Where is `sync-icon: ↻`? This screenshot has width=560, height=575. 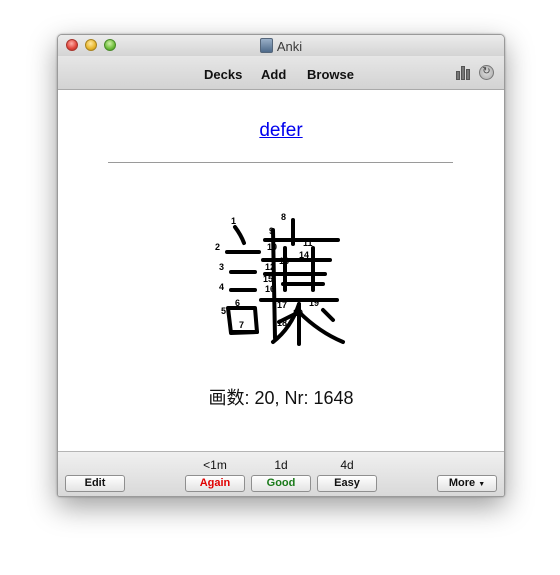 sync-icon: ↻ is located at coordinates (486, 72).